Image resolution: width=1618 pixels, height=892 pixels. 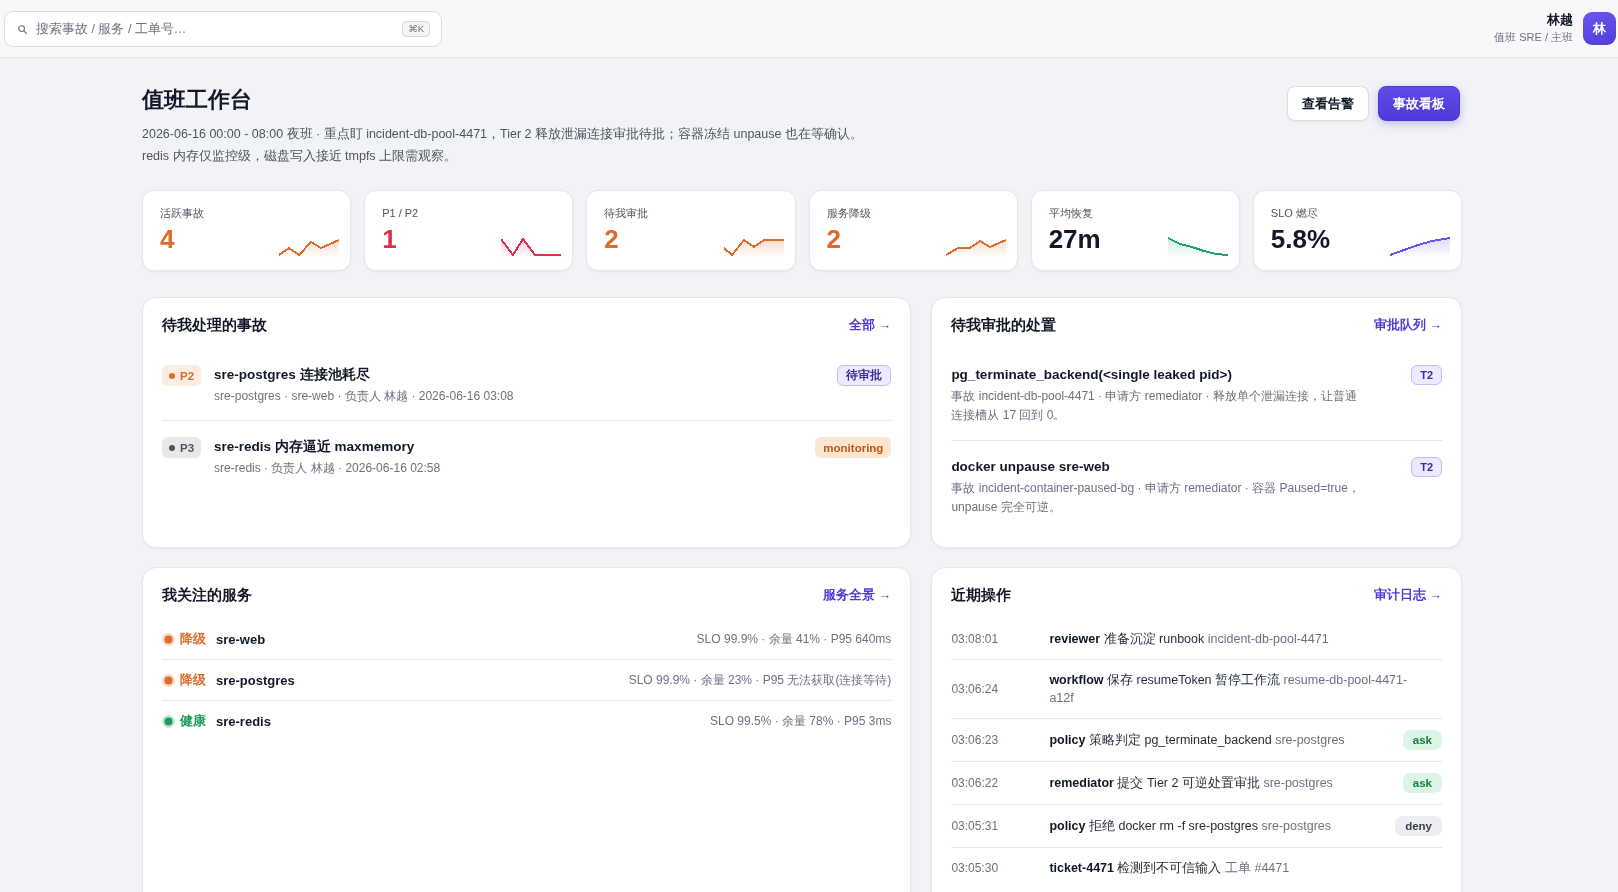 I want to click on service-name: sre-redis, so click(x=243, y=721).